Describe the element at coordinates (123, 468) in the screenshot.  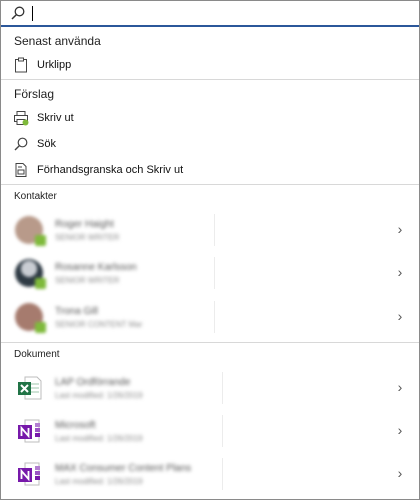
I see `document-name: MAX Consumer Content Plans` at that location.